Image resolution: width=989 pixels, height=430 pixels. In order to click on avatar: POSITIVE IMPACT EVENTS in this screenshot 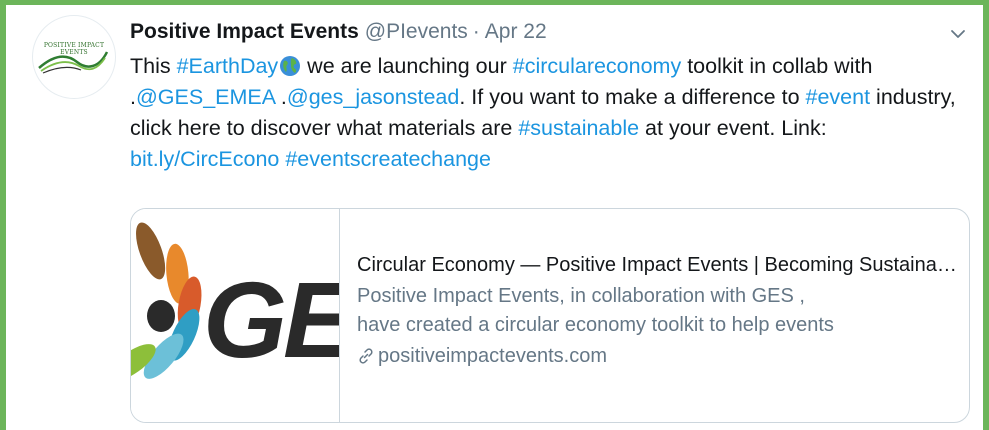, I will do `click(74, 57)`.